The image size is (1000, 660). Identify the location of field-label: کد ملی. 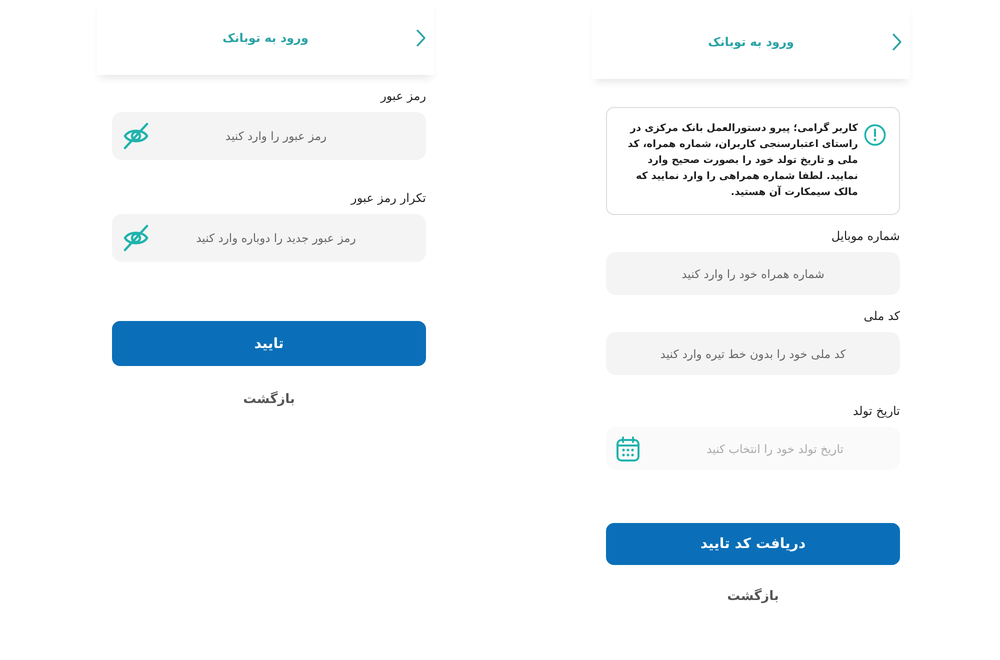
(882, 316).